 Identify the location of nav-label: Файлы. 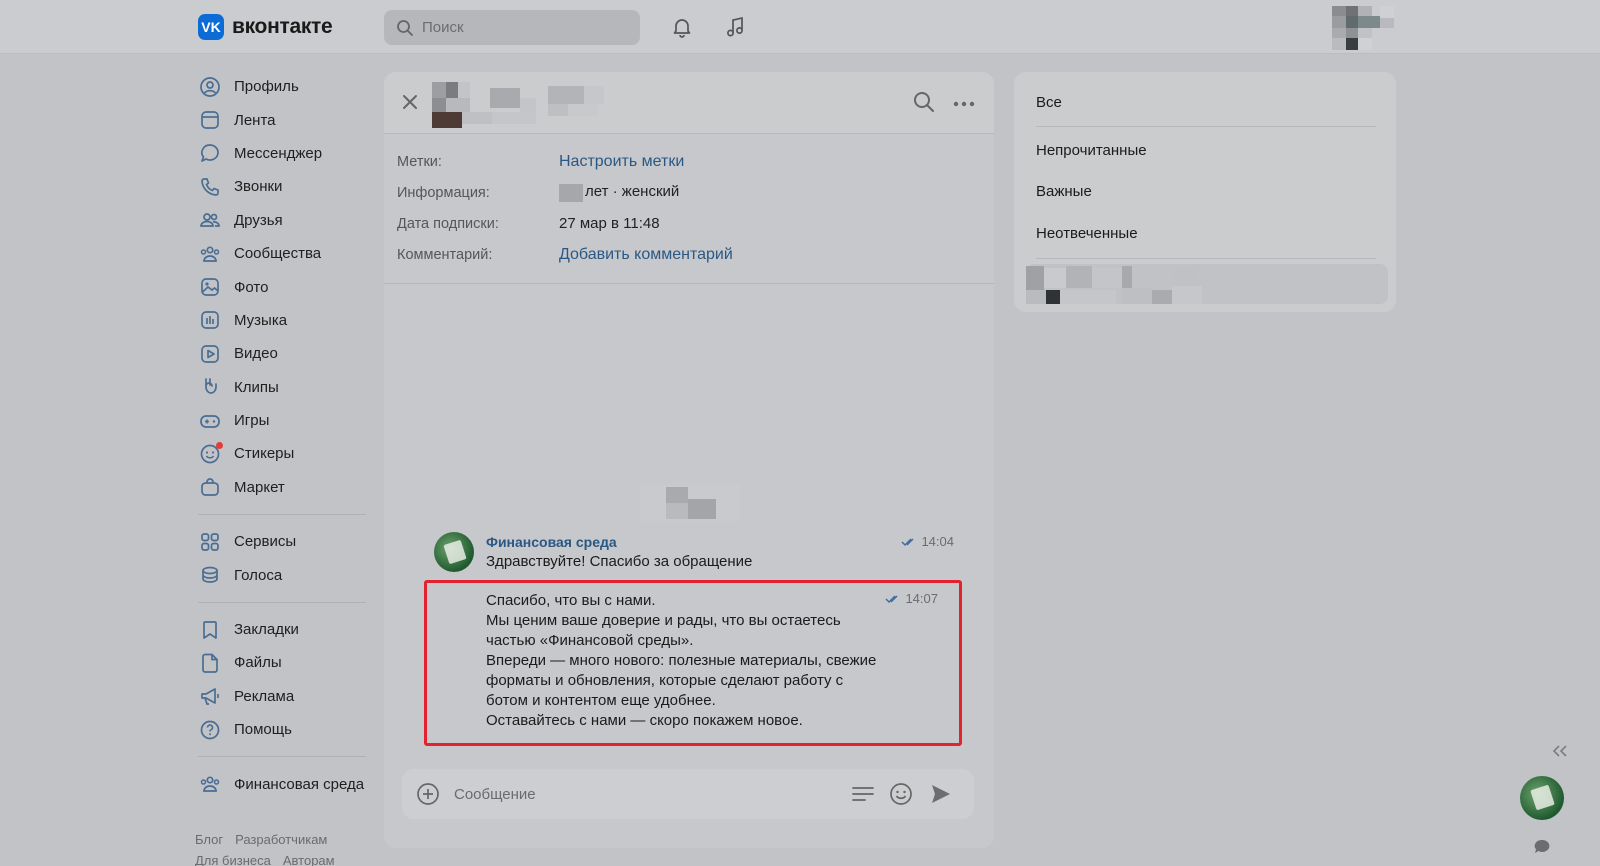
(258, 663).